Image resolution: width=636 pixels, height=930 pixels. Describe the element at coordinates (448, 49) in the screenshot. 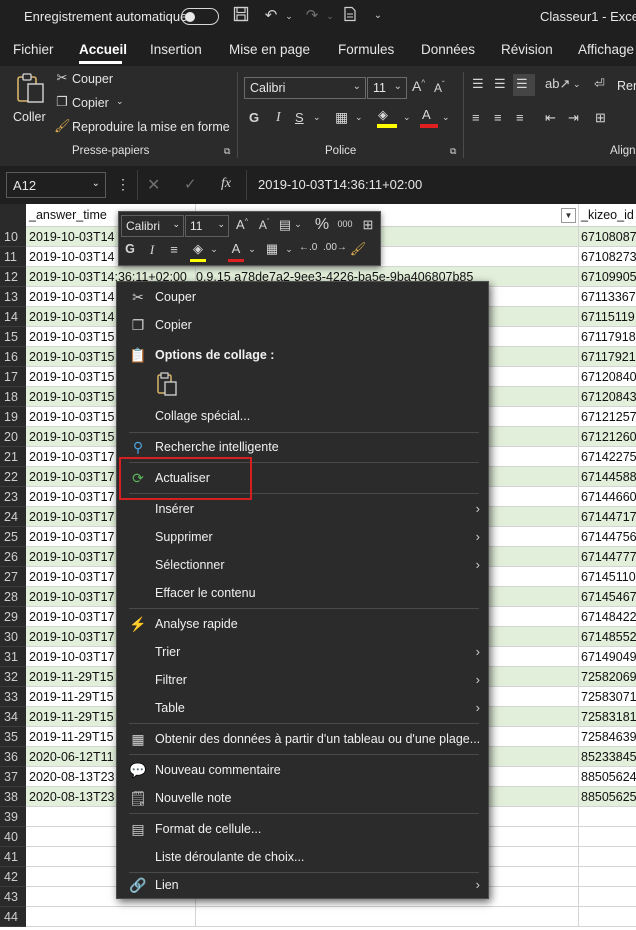

I see `tab-donnees: Données` at that location.